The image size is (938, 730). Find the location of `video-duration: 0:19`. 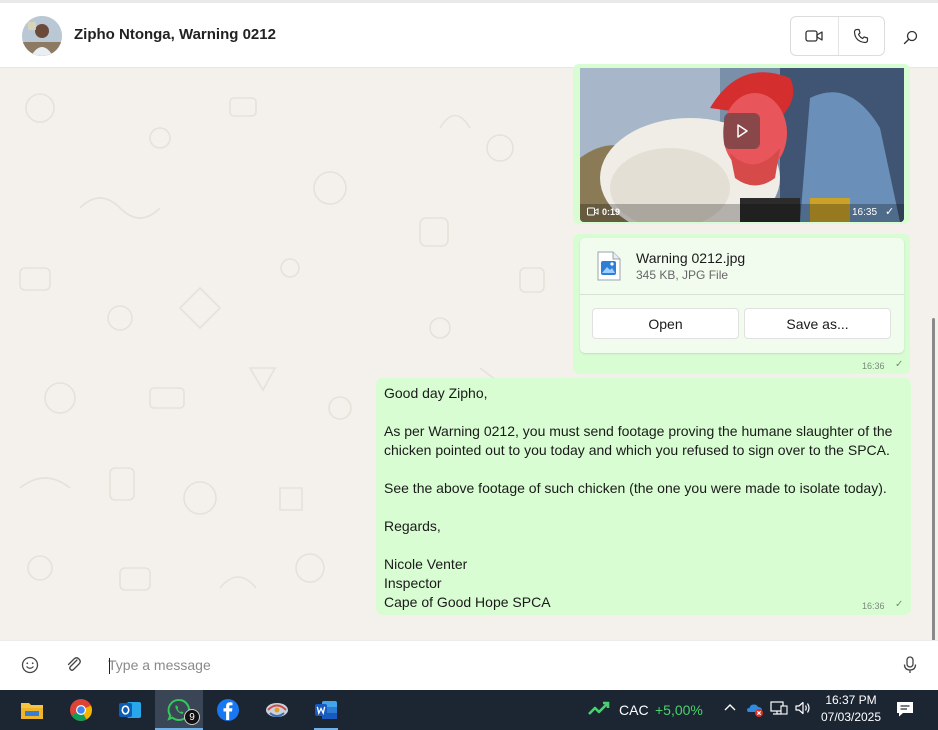

video-duration: 0:19 is located at coordinates (611, 212).